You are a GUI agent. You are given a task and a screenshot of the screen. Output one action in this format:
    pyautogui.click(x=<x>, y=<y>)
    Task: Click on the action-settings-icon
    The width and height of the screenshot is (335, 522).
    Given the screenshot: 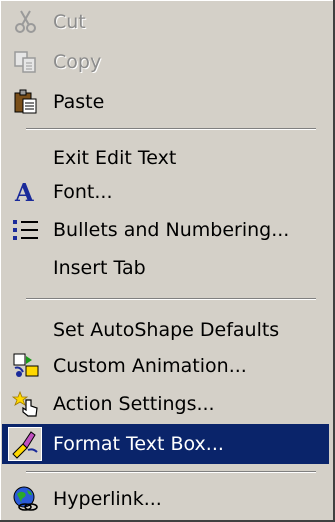 What is the action you would take?
    pyautogui.click(x=26, y=404)
    